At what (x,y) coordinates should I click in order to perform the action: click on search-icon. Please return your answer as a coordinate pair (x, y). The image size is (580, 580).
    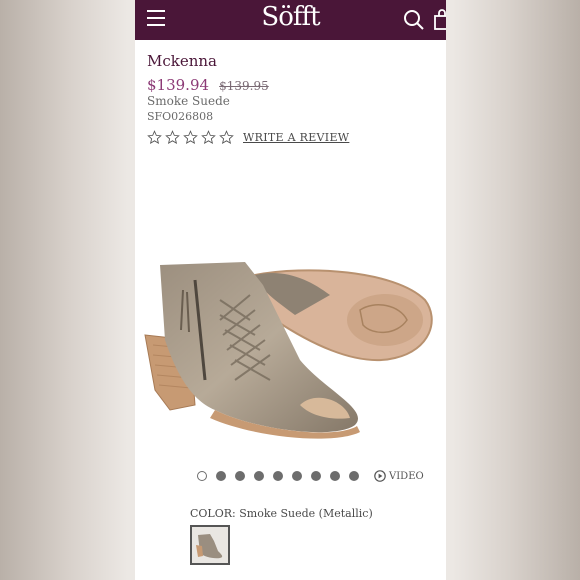
    Looking at the image, I should click on (414, 20).